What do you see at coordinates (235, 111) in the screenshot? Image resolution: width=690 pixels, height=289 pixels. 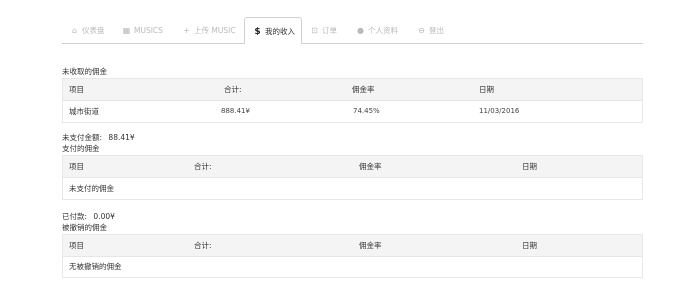 I see `cell-total: 888.41¥` at bounding box center [235, 111].